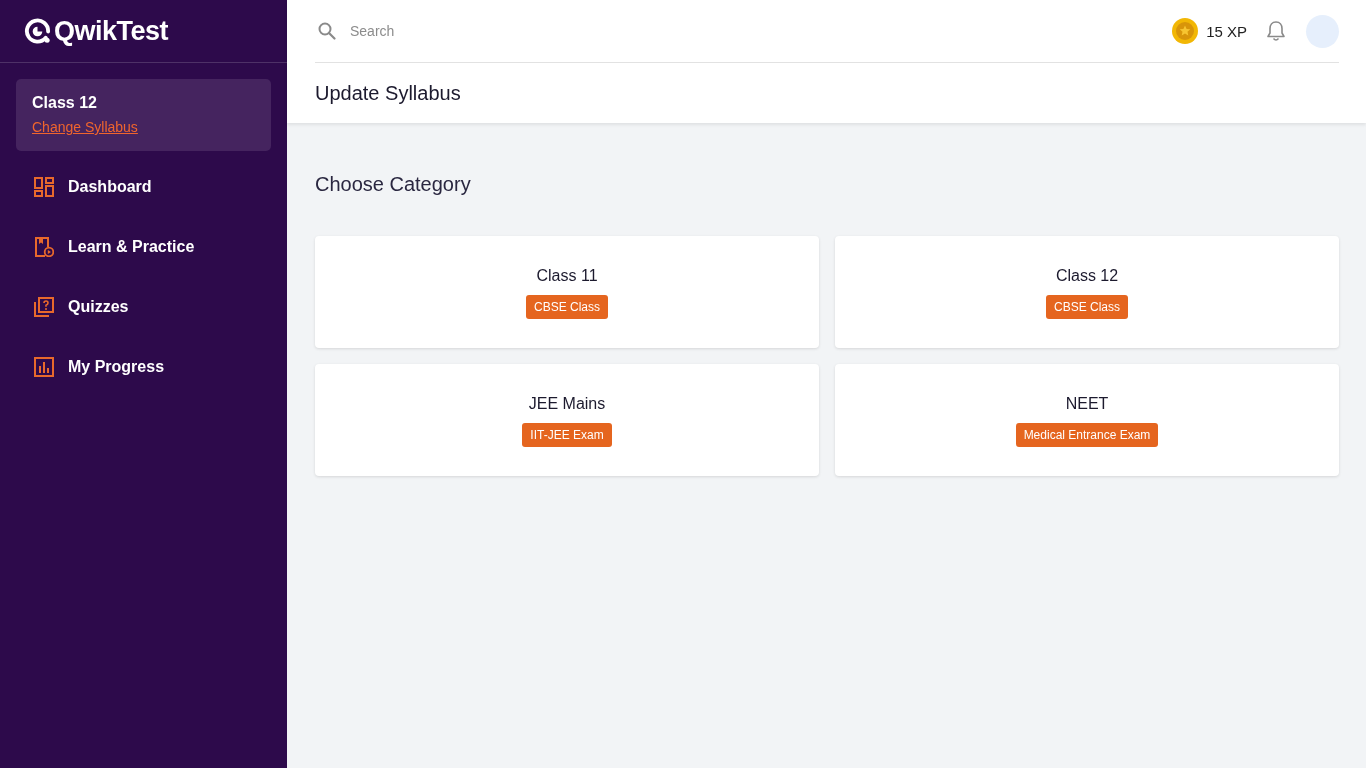 The height and width of the screenshot is (768, 1366). Describe the element at coordinates (44, 367) in the screenshot. I see `bar-chart-icon` at that location.